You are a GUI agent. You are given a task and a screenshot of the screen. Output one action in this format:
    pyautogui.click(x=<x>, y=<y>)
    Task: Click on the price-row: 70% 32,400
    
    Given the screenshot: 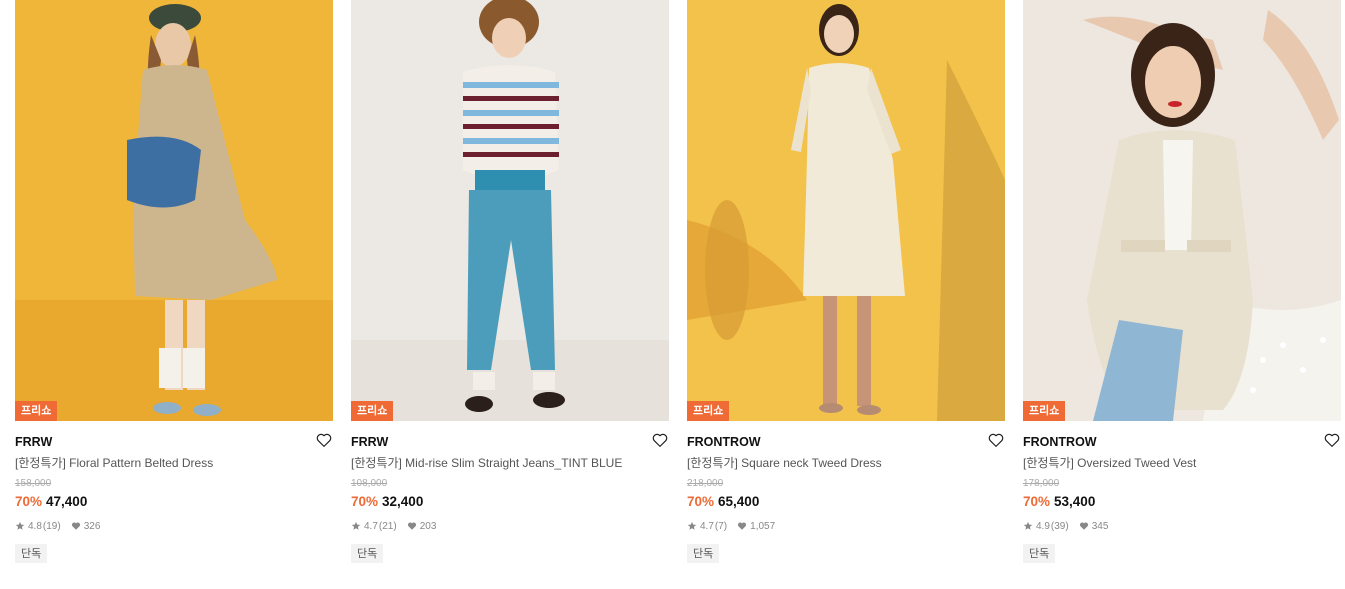 What is the action you would take?
    pyautogui.click(x=510, y=501)
    